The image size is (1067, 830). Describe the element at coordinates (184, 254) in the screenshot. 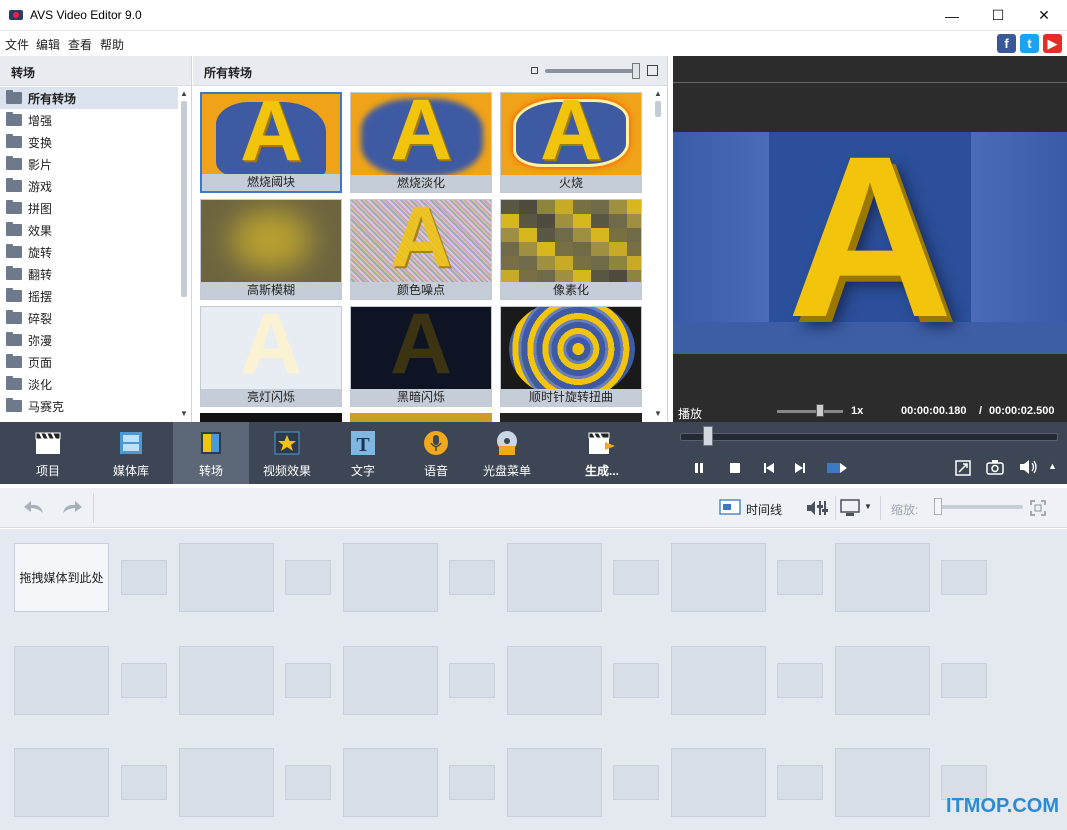

I see `category-scrollbar: ▲ ▼` at that location.